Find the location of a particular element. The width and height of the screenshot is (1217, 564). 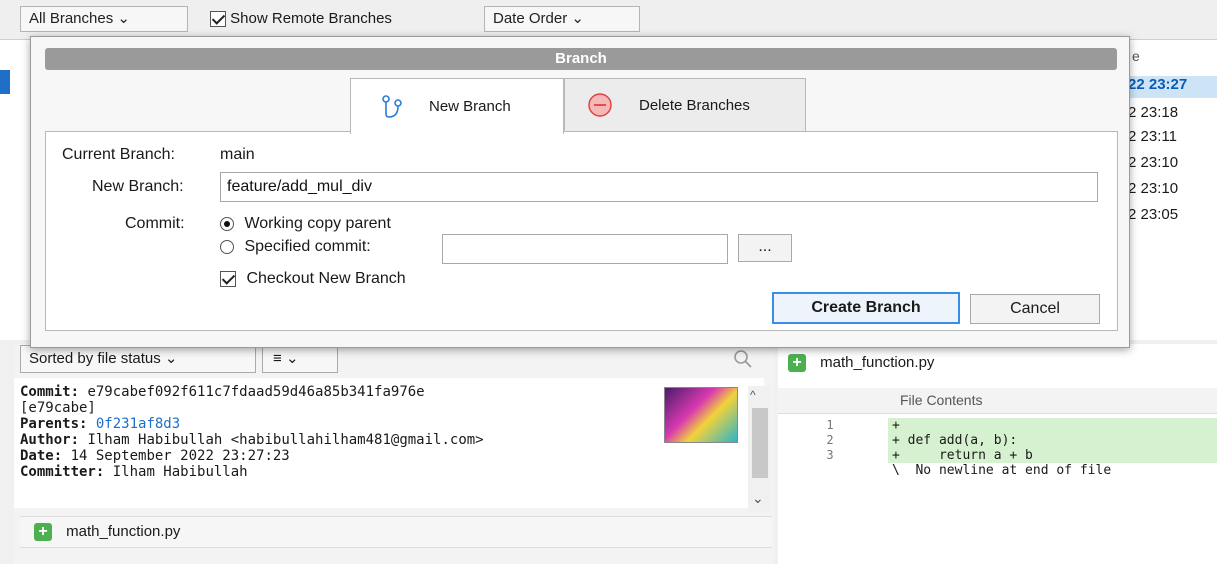

branch-filter-select: All Branches ⌄ is located at coordinates (104, 19).